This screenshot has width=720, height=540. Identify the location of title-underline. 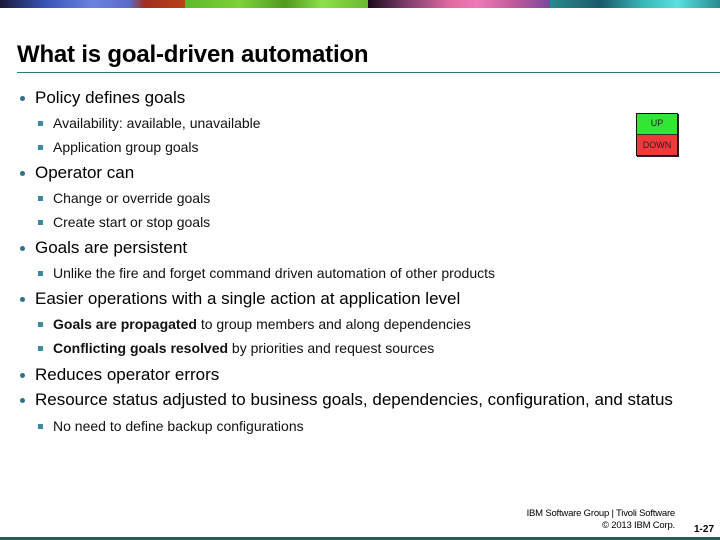
(368, 72).